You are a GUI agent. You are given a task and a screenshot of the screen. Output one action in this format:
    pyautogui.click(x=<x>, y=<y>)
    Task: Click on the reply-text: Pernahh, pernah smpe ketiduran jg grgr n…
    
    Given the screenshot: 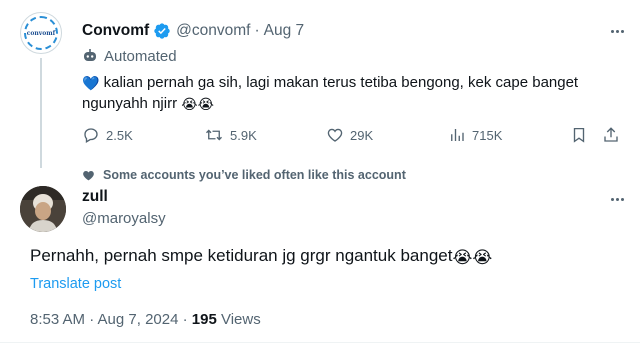 What is the action you would take?
    pyautogui.click(x=261, y=256)
    